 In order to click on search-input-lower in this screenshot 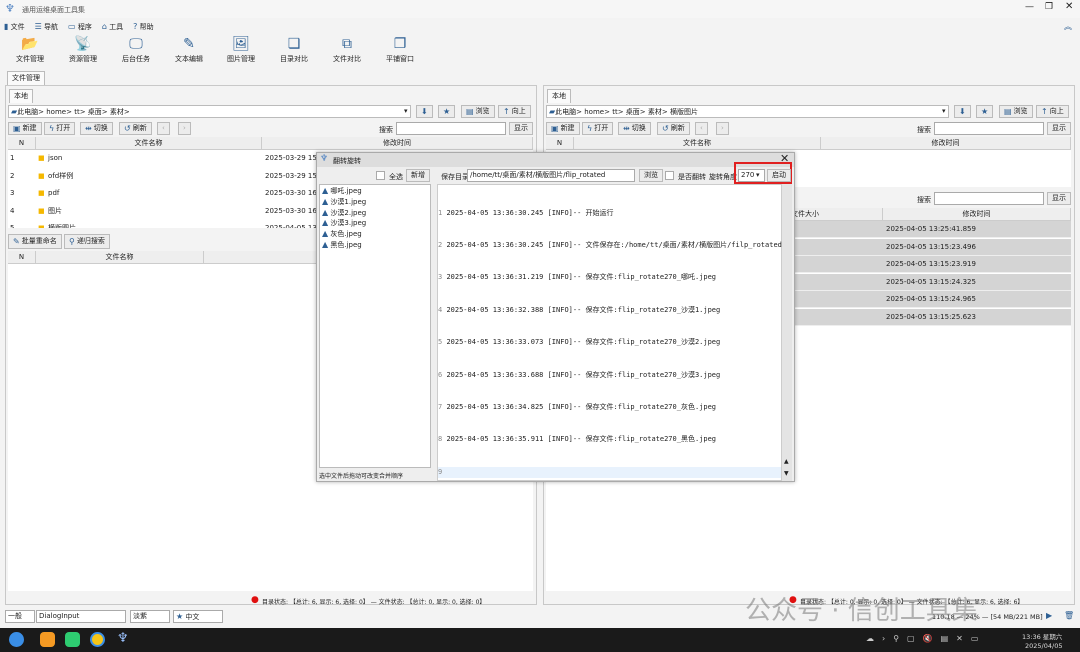, I will do `click(989, 198)`.